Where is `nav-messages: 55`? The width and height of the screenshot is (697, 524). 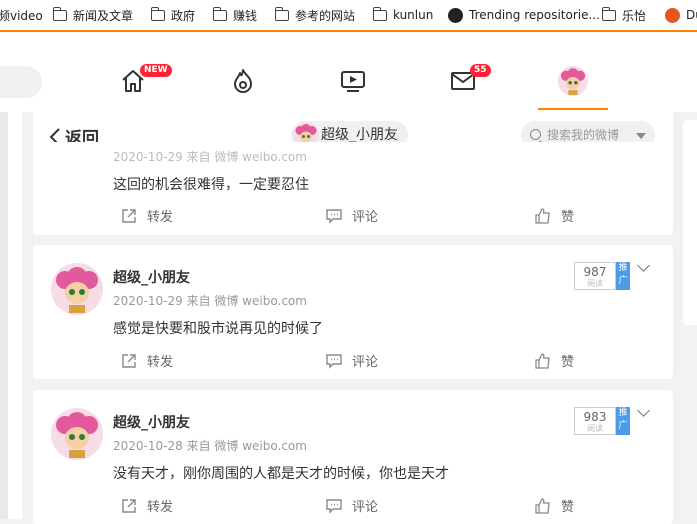 nav-messages: 55 is located at coordinates (469, 80).